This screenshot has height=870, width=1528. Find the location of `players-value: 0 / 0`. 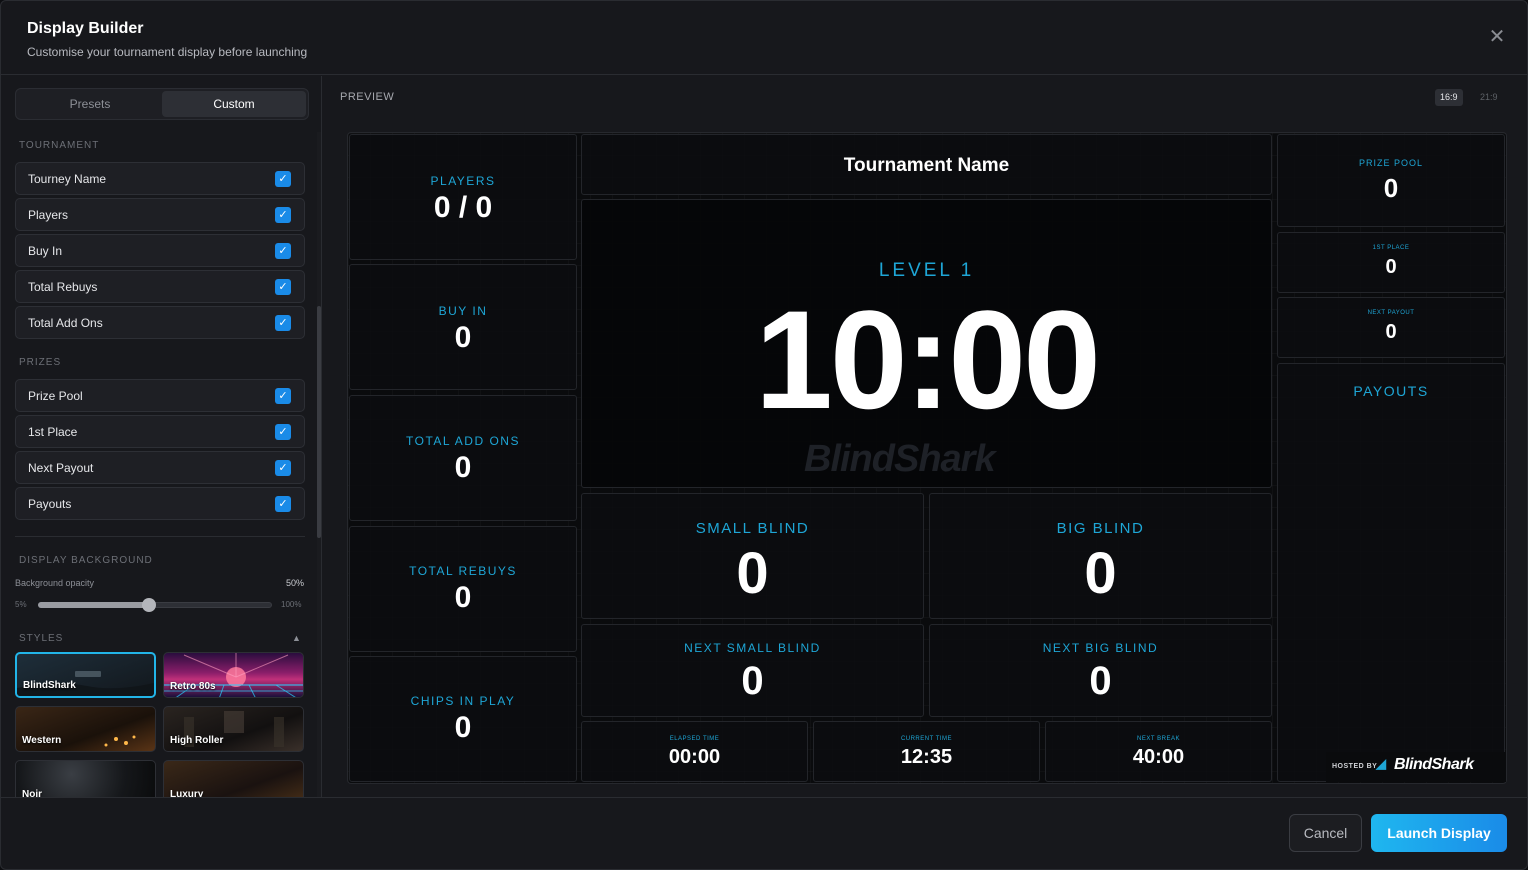

players-value: 0 / 0 is located at coordinates (463, 207).